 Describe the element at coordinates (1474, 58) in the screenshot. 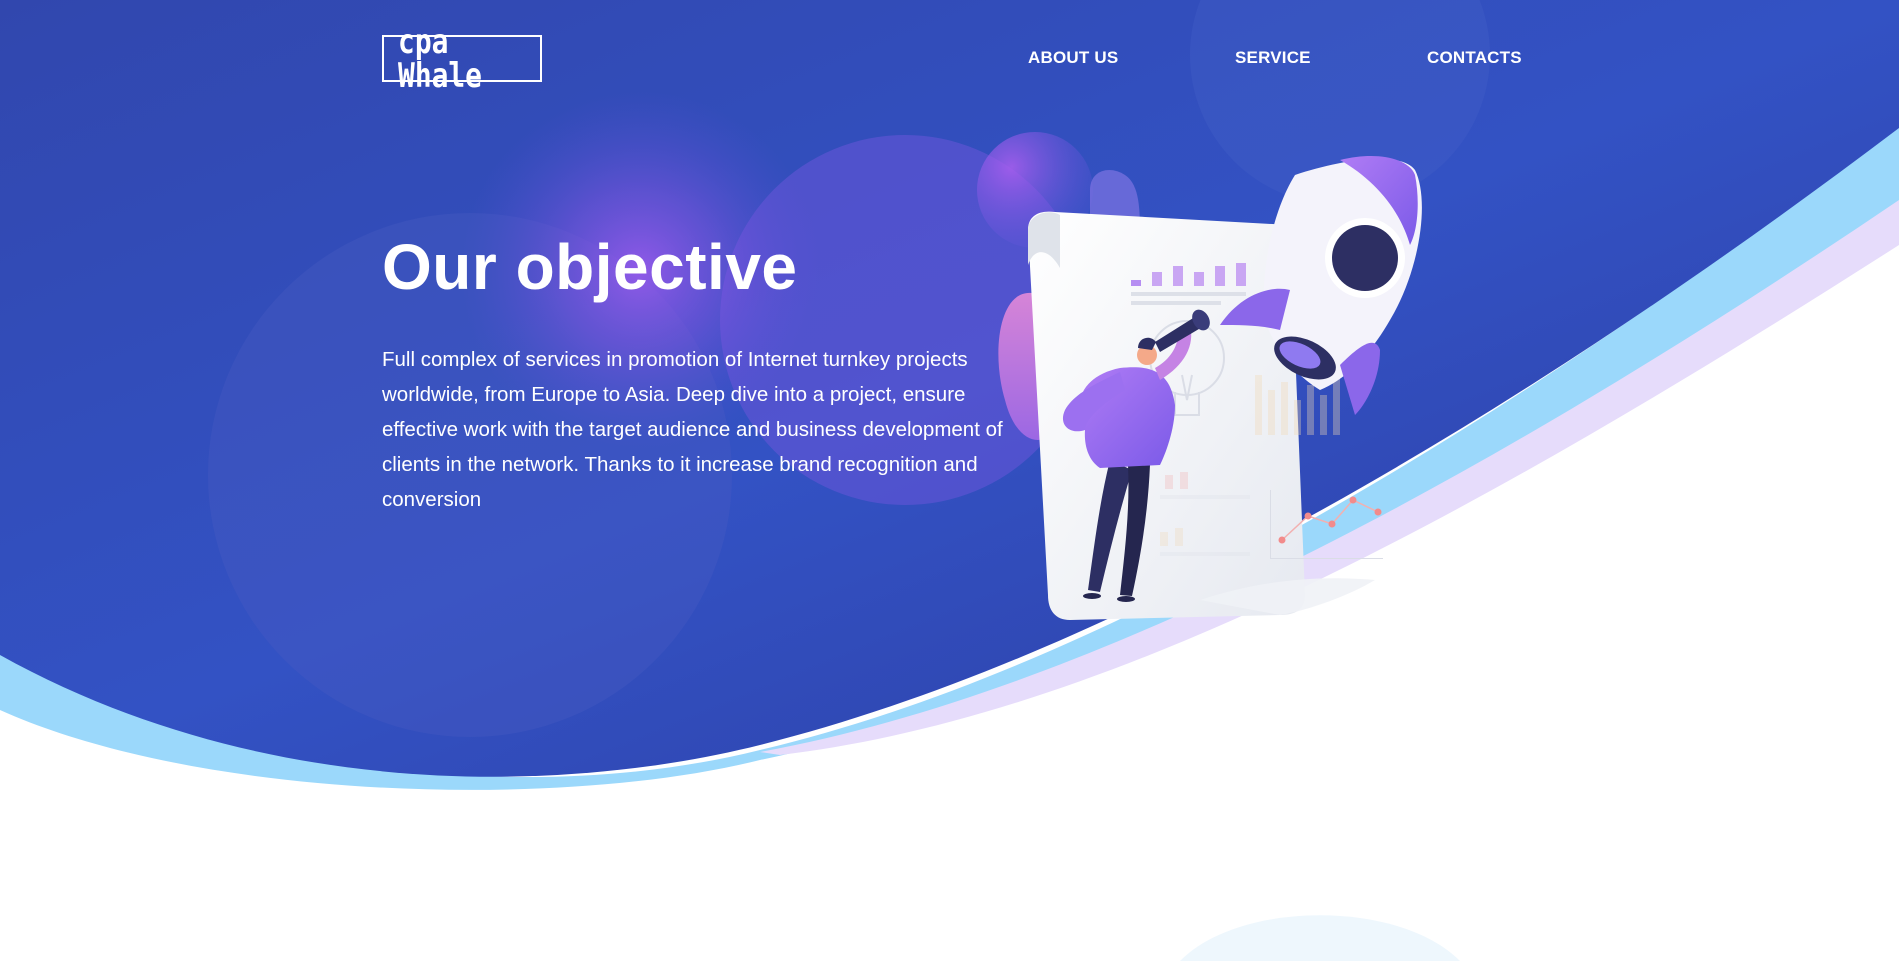

I see `nav-item-contacts: CONTACTS` at that location.